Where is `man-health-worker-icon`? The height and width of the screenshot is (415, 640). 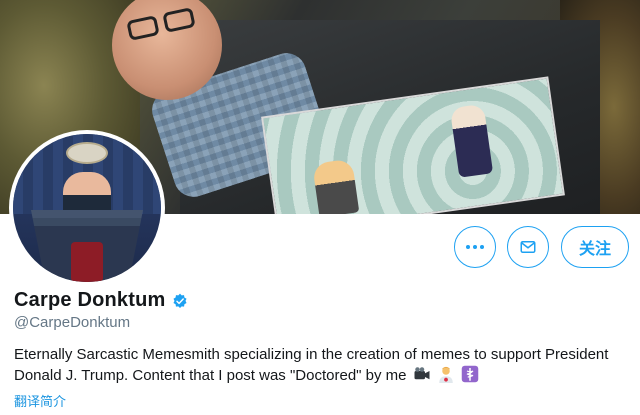 man-health-worker-icon is located at coordinates (446, 374).